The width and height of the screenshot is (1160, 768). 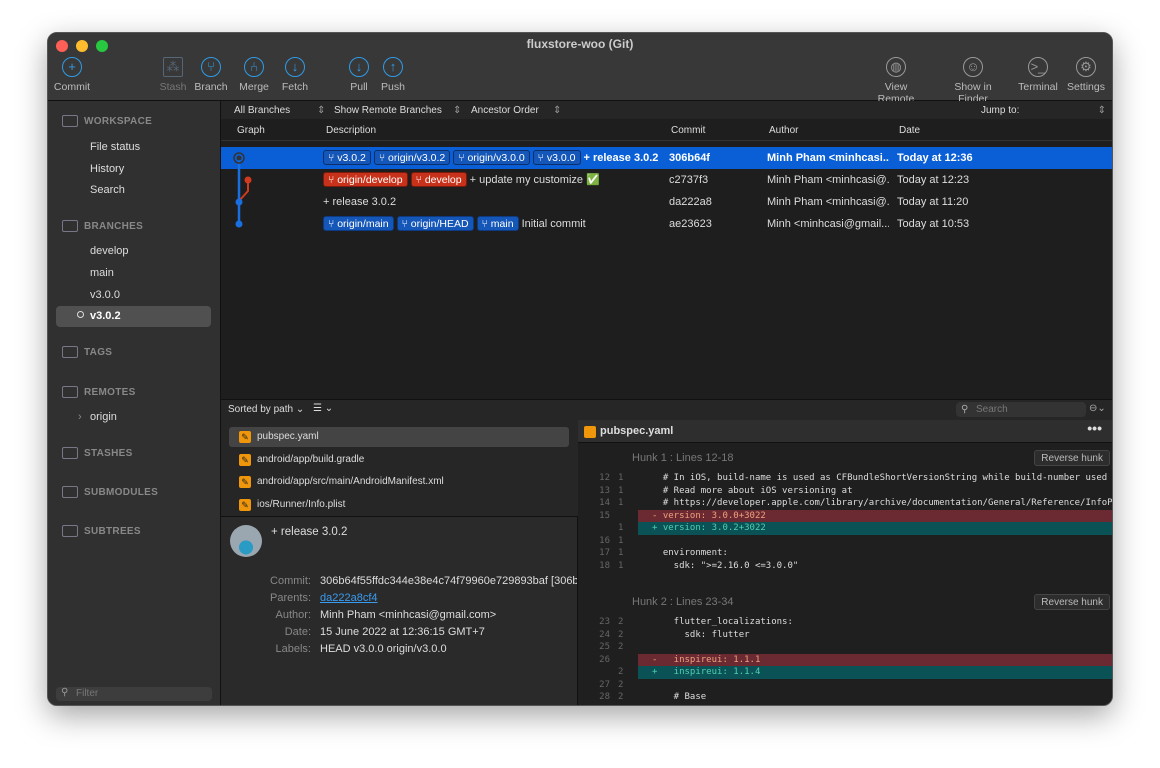 I want to click on sidebar-item-search: Search, so click(x=107, y=190).